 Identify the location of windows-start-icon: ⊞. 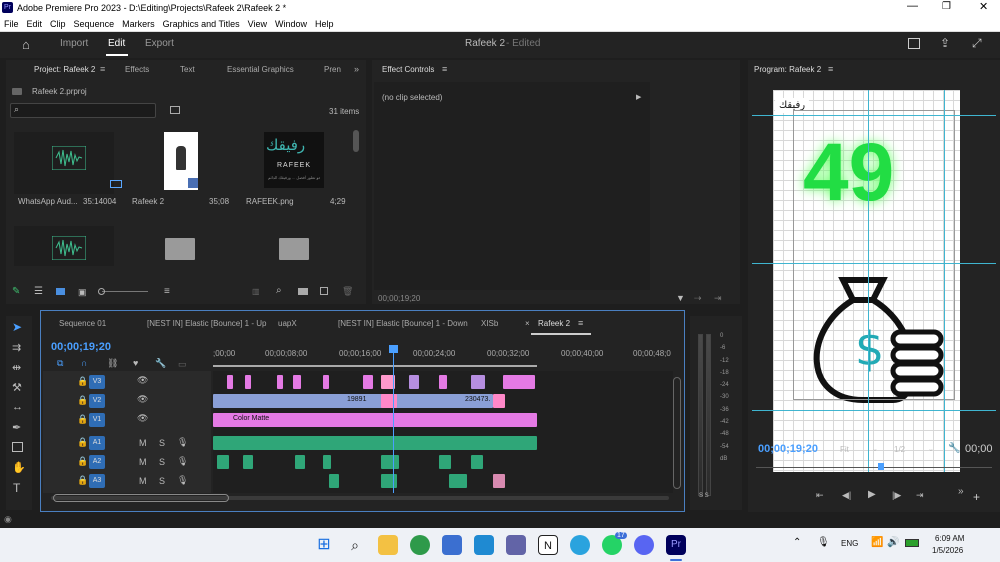
(324, 545).